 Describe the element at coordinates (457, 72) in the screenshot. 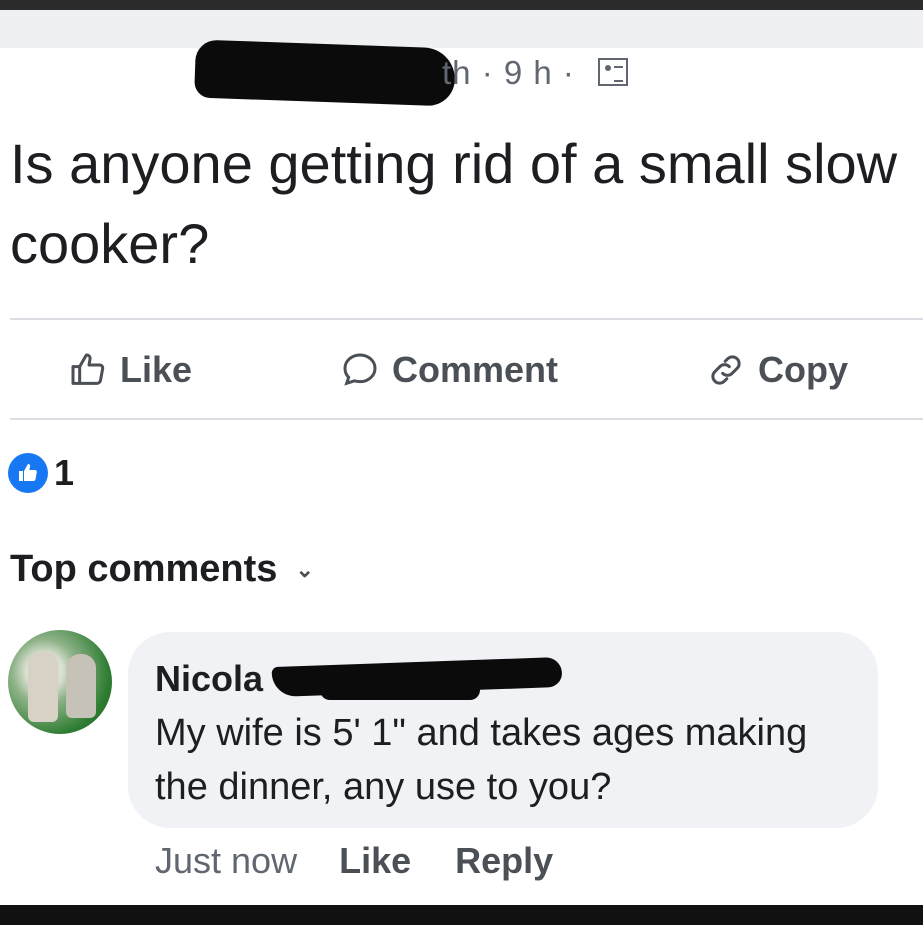

I see `author-fragment: th` at that location.